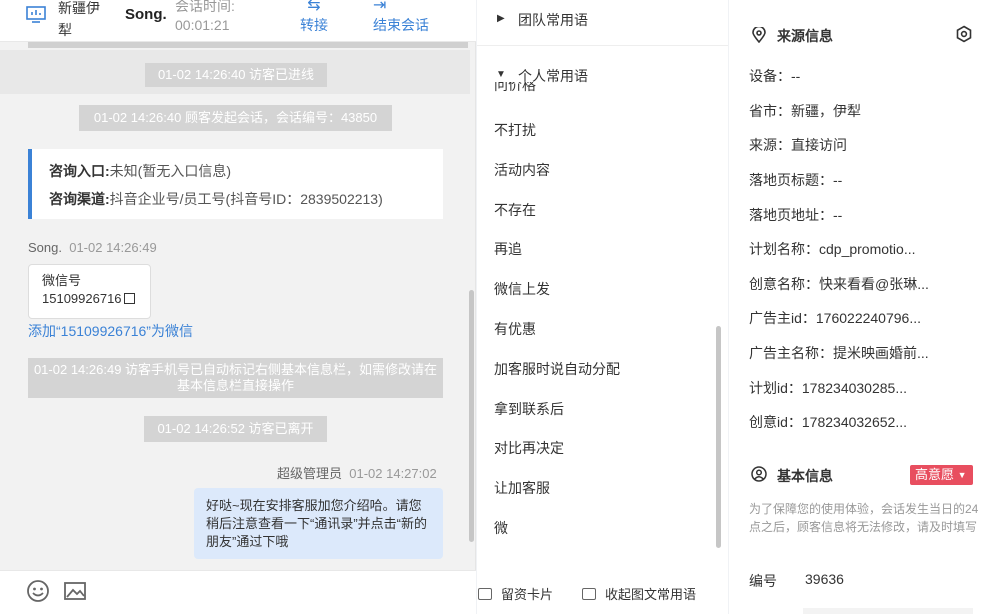  What do you see at coordinates (110, 331) in the screenshot?
I see `add-wechat-link: 添加“15109926716”为微信` at bounding box center [110, 331].